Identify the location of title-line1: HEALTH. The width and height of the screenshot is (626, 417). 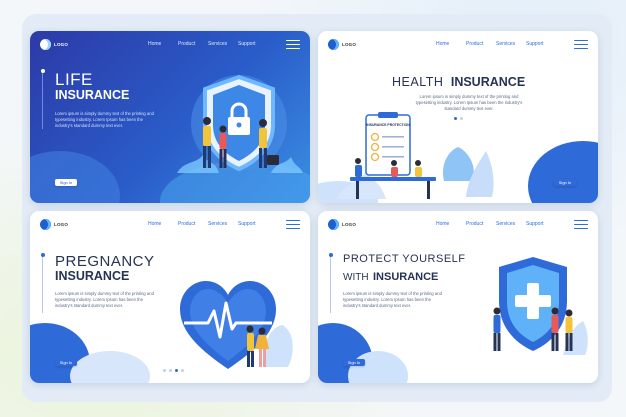
(418, 82).